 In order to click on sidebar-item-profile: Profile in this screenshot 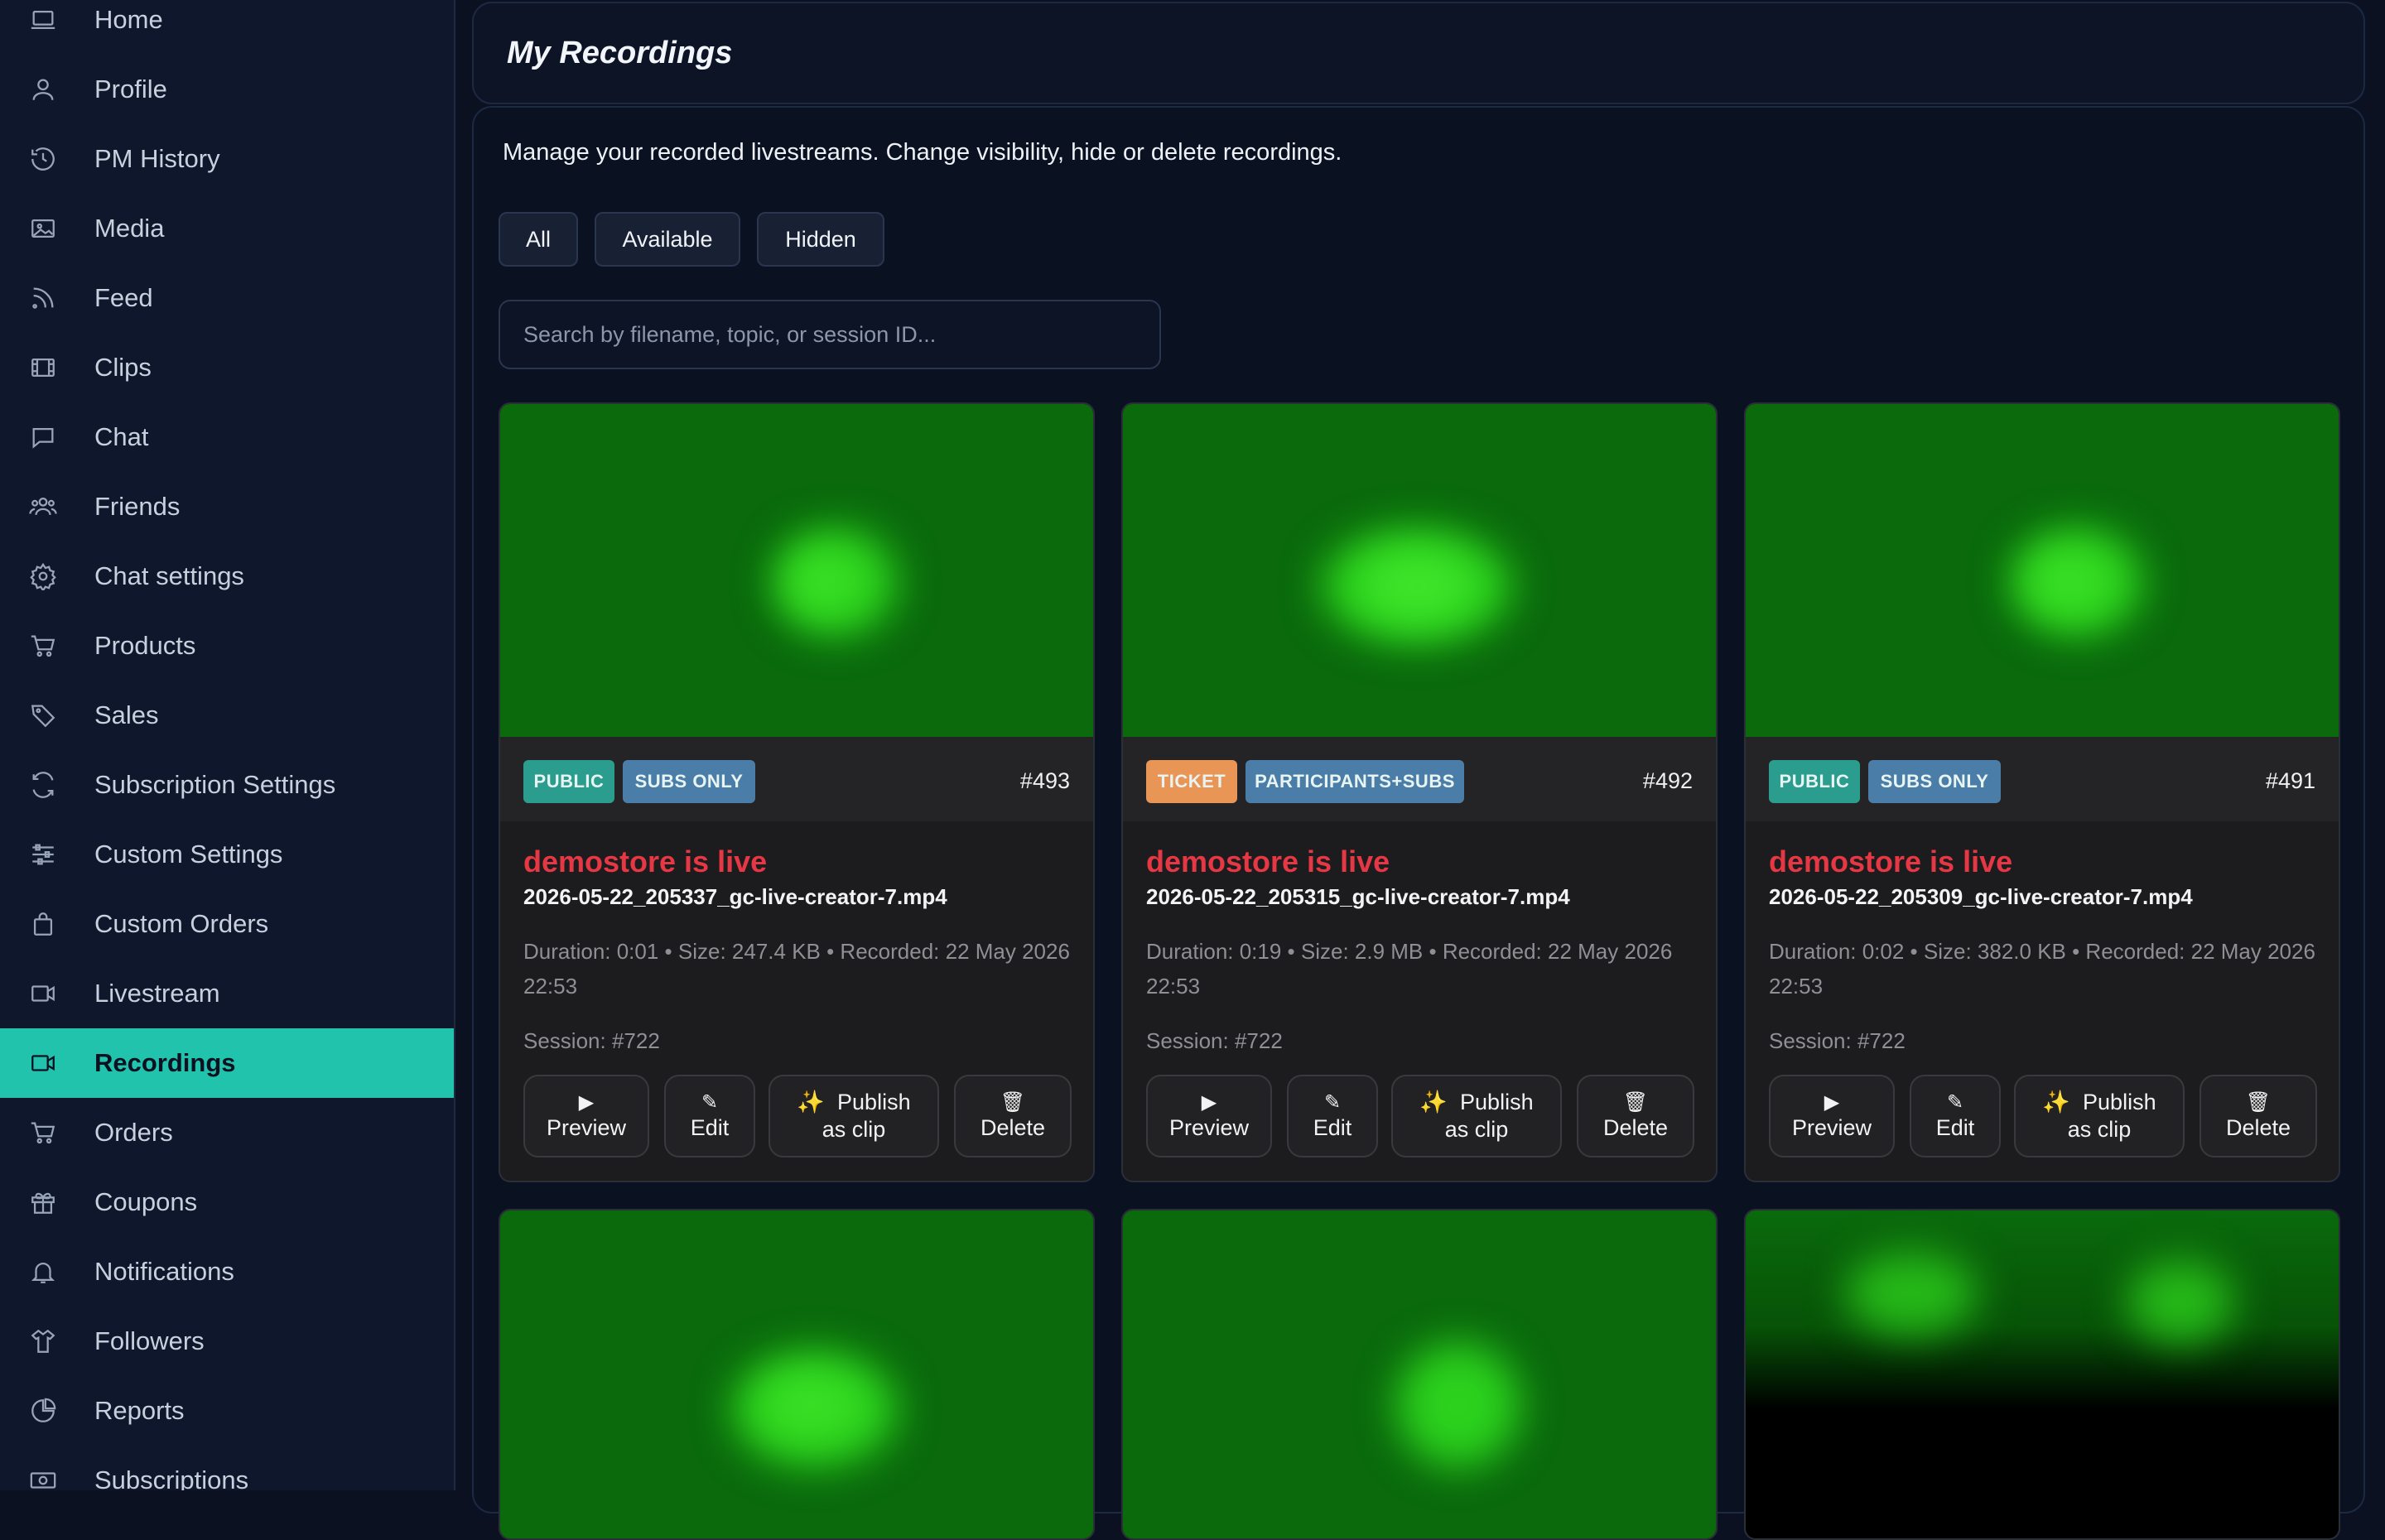, I will do `click(227, 90)`.